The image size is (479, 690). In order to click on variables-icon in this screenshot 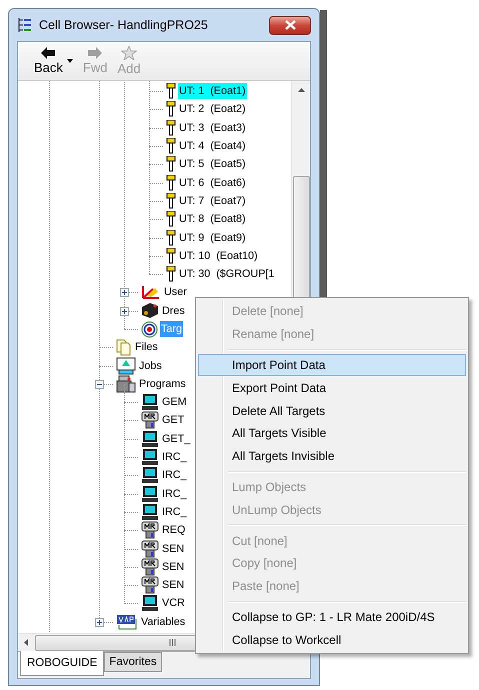, I will do `click(127, 622)`.